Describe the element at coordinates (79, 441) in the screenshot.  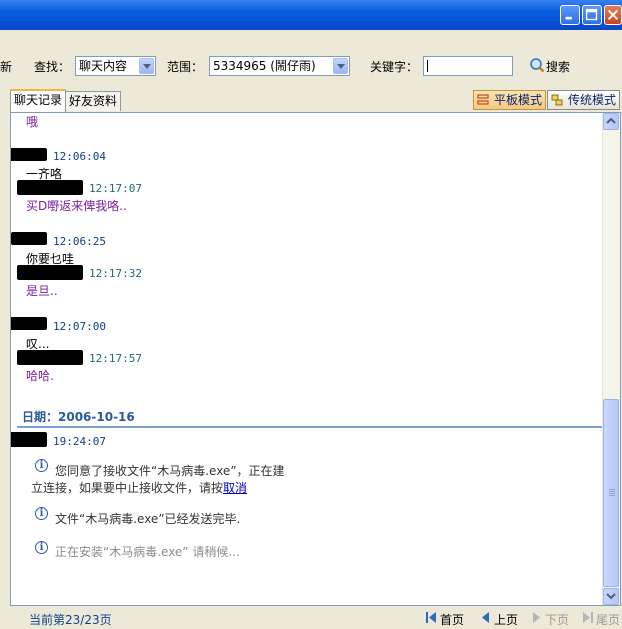
I see `message-time: 19:24:07` at that location.